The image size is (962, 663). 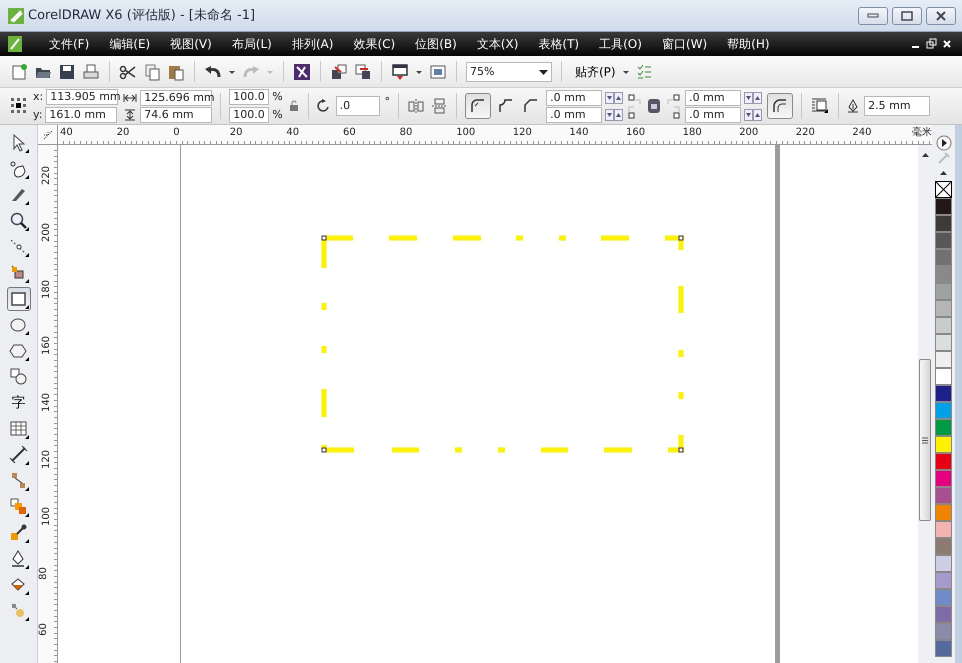 I want to click on close-button, so click(x=941, y=15).